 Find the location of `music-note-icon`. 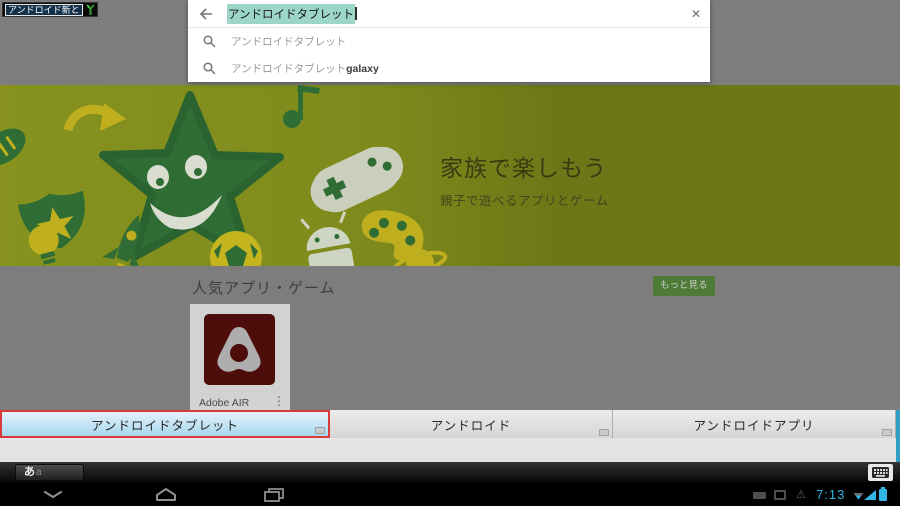

music-note-icon is located at coordinates (301, 106).